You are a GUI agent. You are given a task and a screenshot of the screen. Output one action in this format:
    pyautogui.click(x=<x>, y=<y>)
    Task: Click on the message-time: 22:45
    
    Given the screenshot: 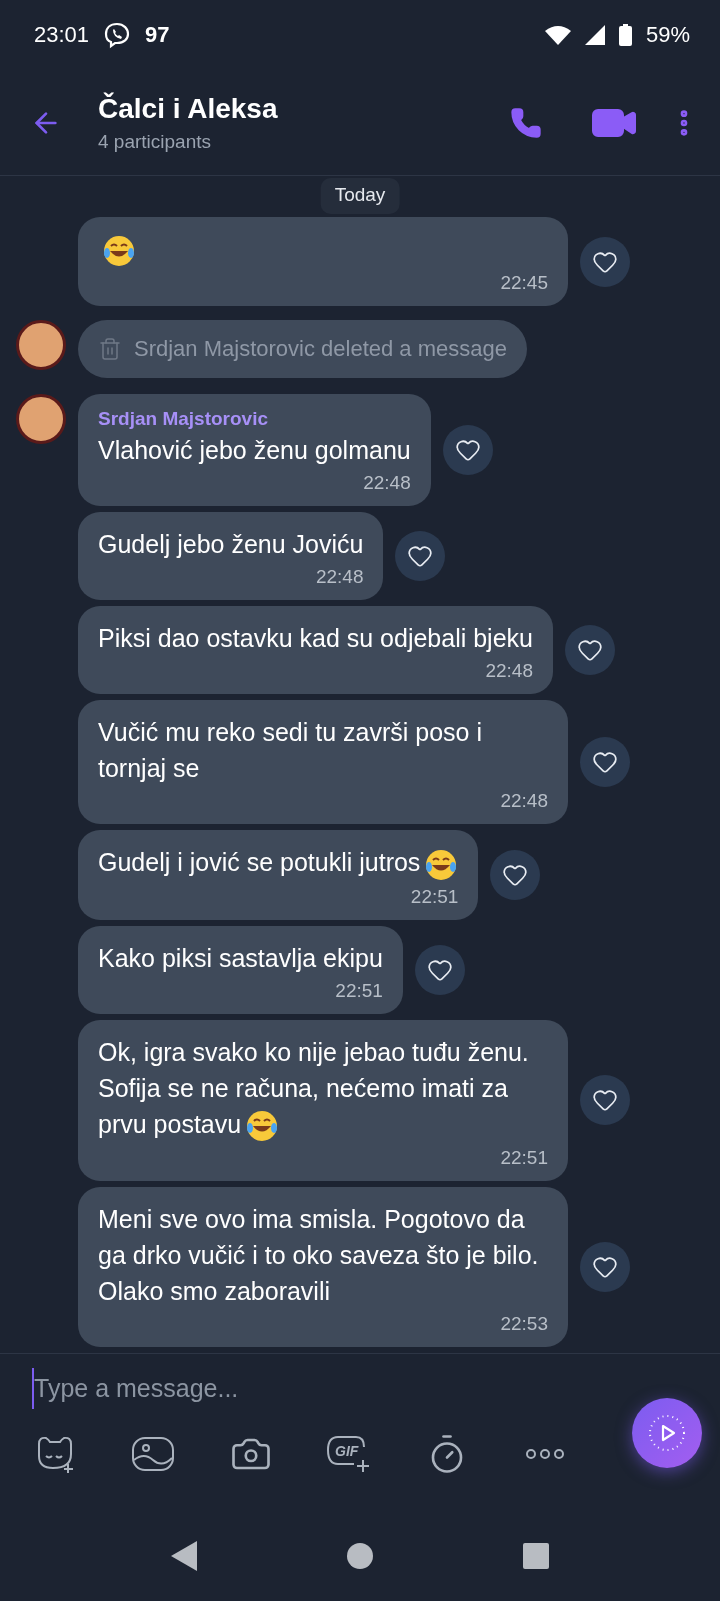 What is the action you would take?
    pyautogui.click(x=524, y=283)
    